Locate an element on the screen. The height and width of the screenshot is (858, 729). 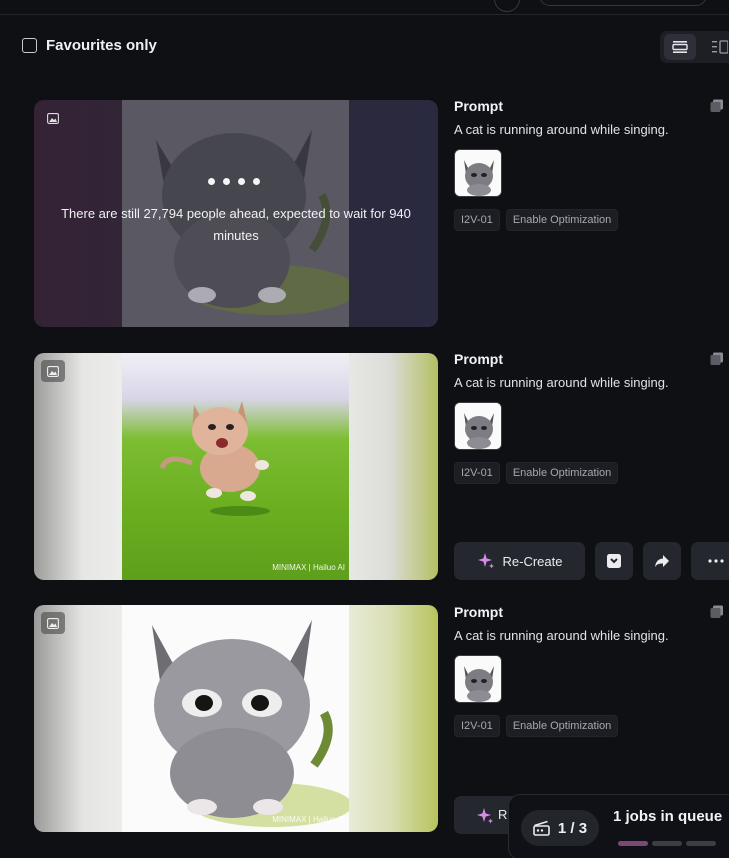
detail-view-icon is located at coordinates (720, 47).